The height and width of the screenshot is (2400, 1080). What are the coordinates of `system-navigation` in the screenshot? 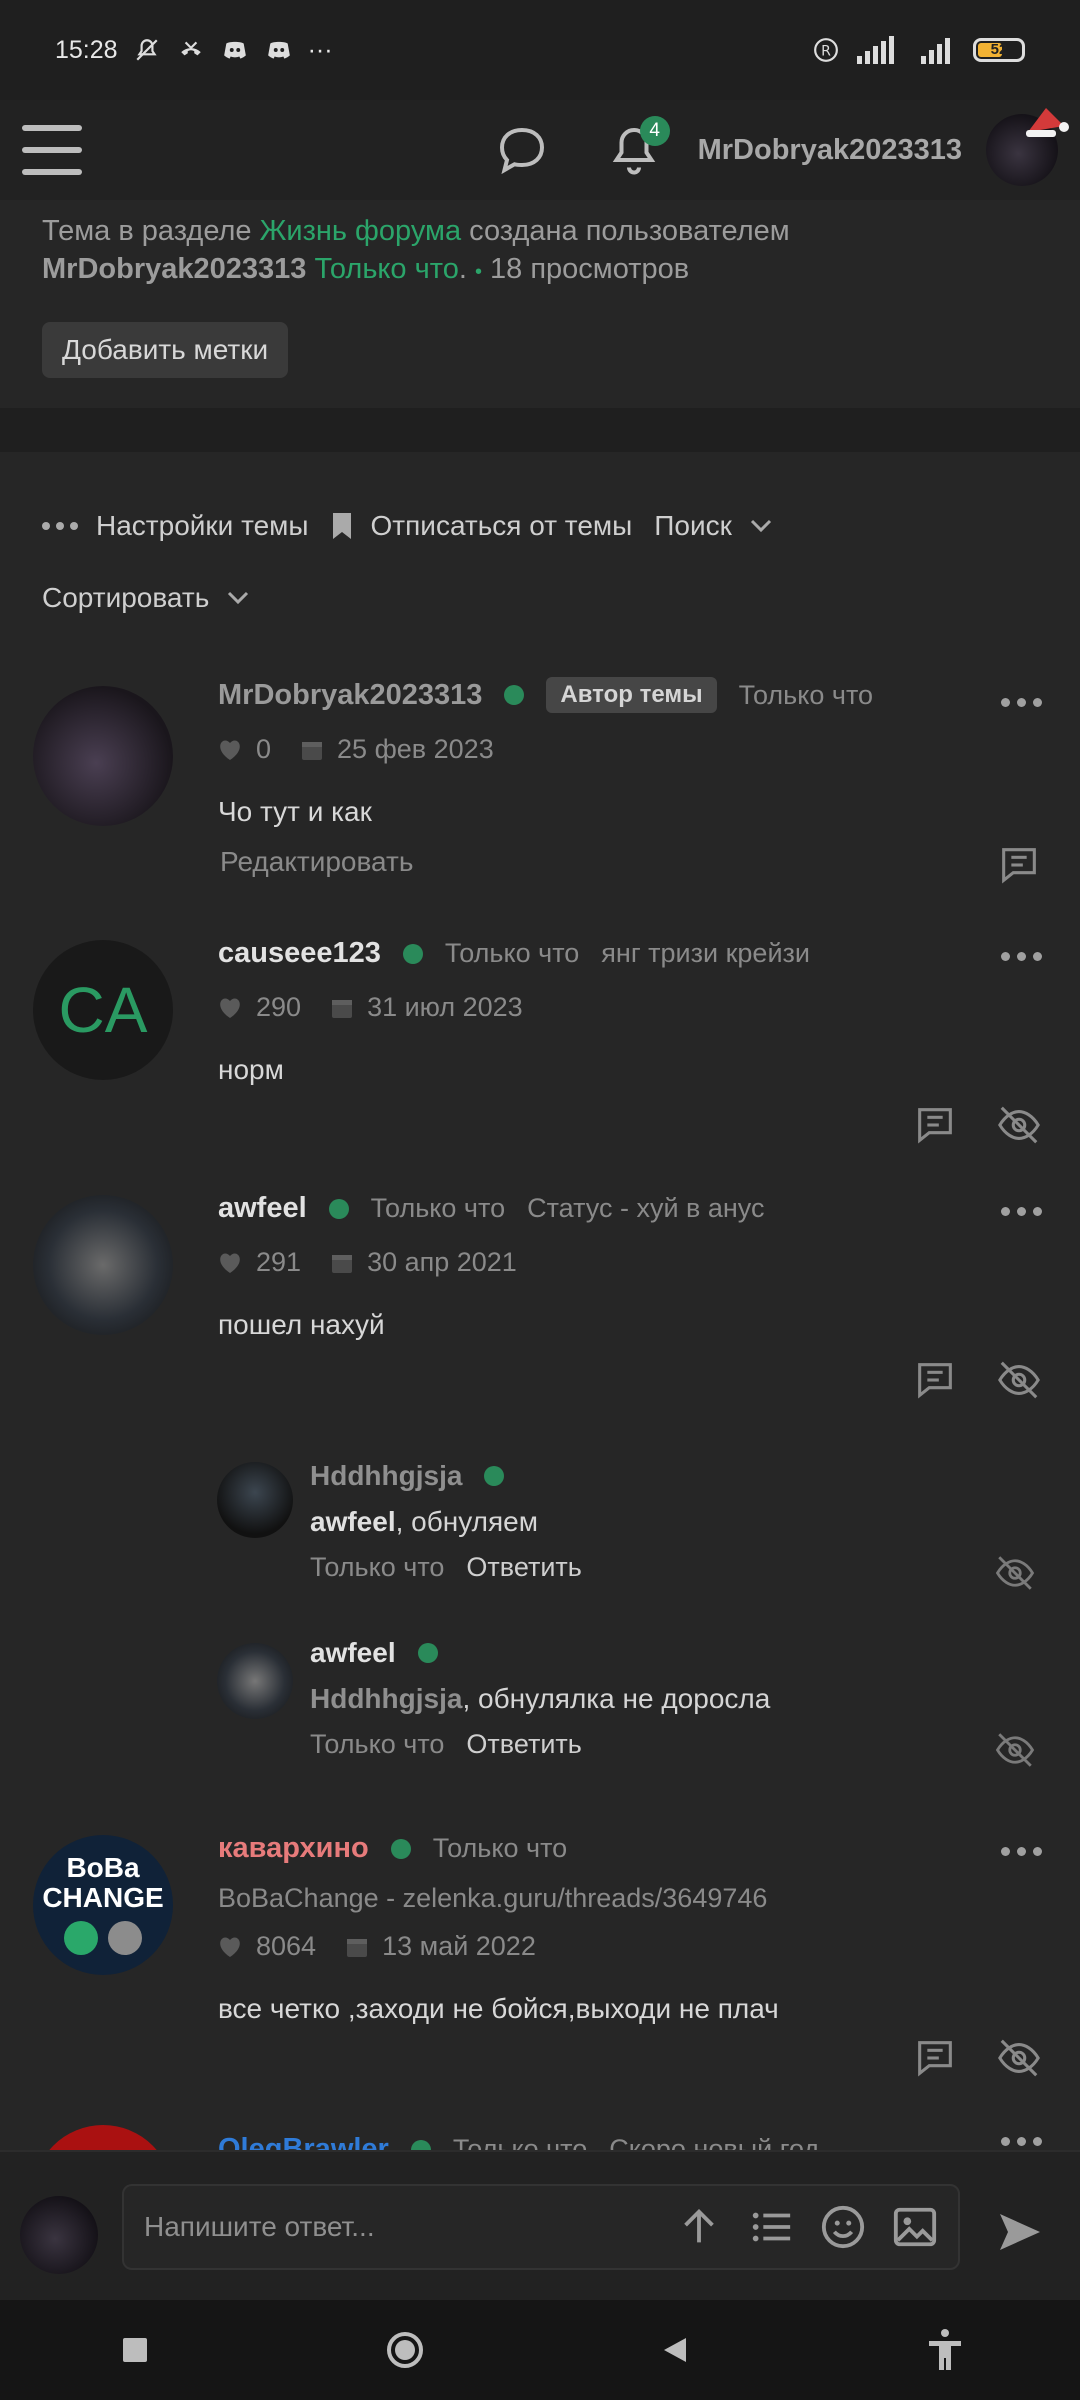 It's located at (540, 2350).